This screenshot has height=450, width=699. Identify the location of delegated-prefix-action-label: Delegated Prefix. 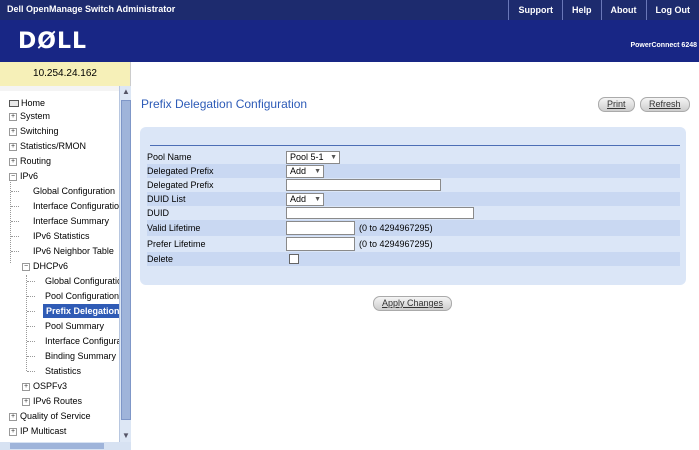
(180, 171).